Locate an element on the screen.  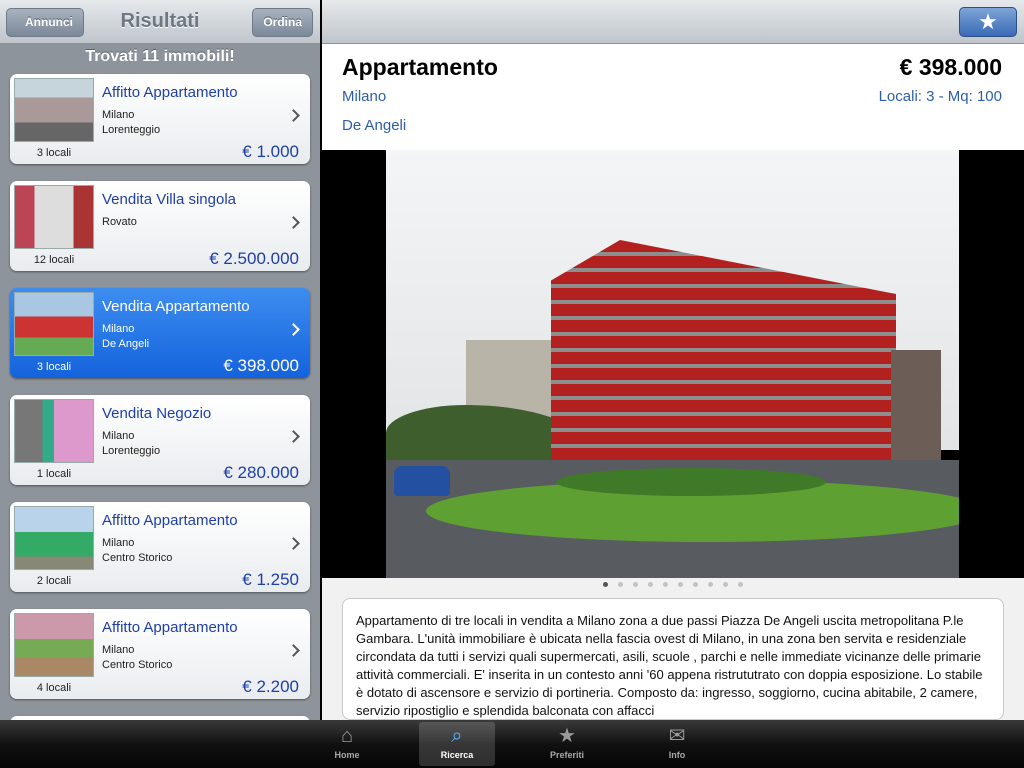
tab-bar: ⌂ Home ⌕ Ricerca ★ Preferiti ✉ Info is located at coordinates (512, 744).